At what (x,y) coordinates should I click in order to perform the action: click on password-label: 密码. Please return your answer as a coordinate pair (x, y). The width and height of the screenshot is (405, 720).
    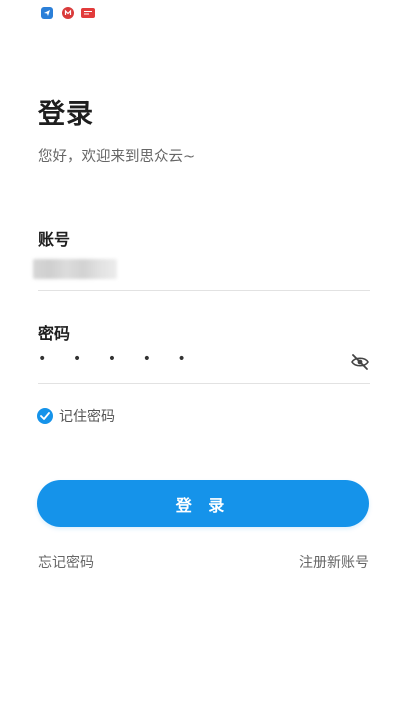
    Looking at the image, I should click on (54, 333).